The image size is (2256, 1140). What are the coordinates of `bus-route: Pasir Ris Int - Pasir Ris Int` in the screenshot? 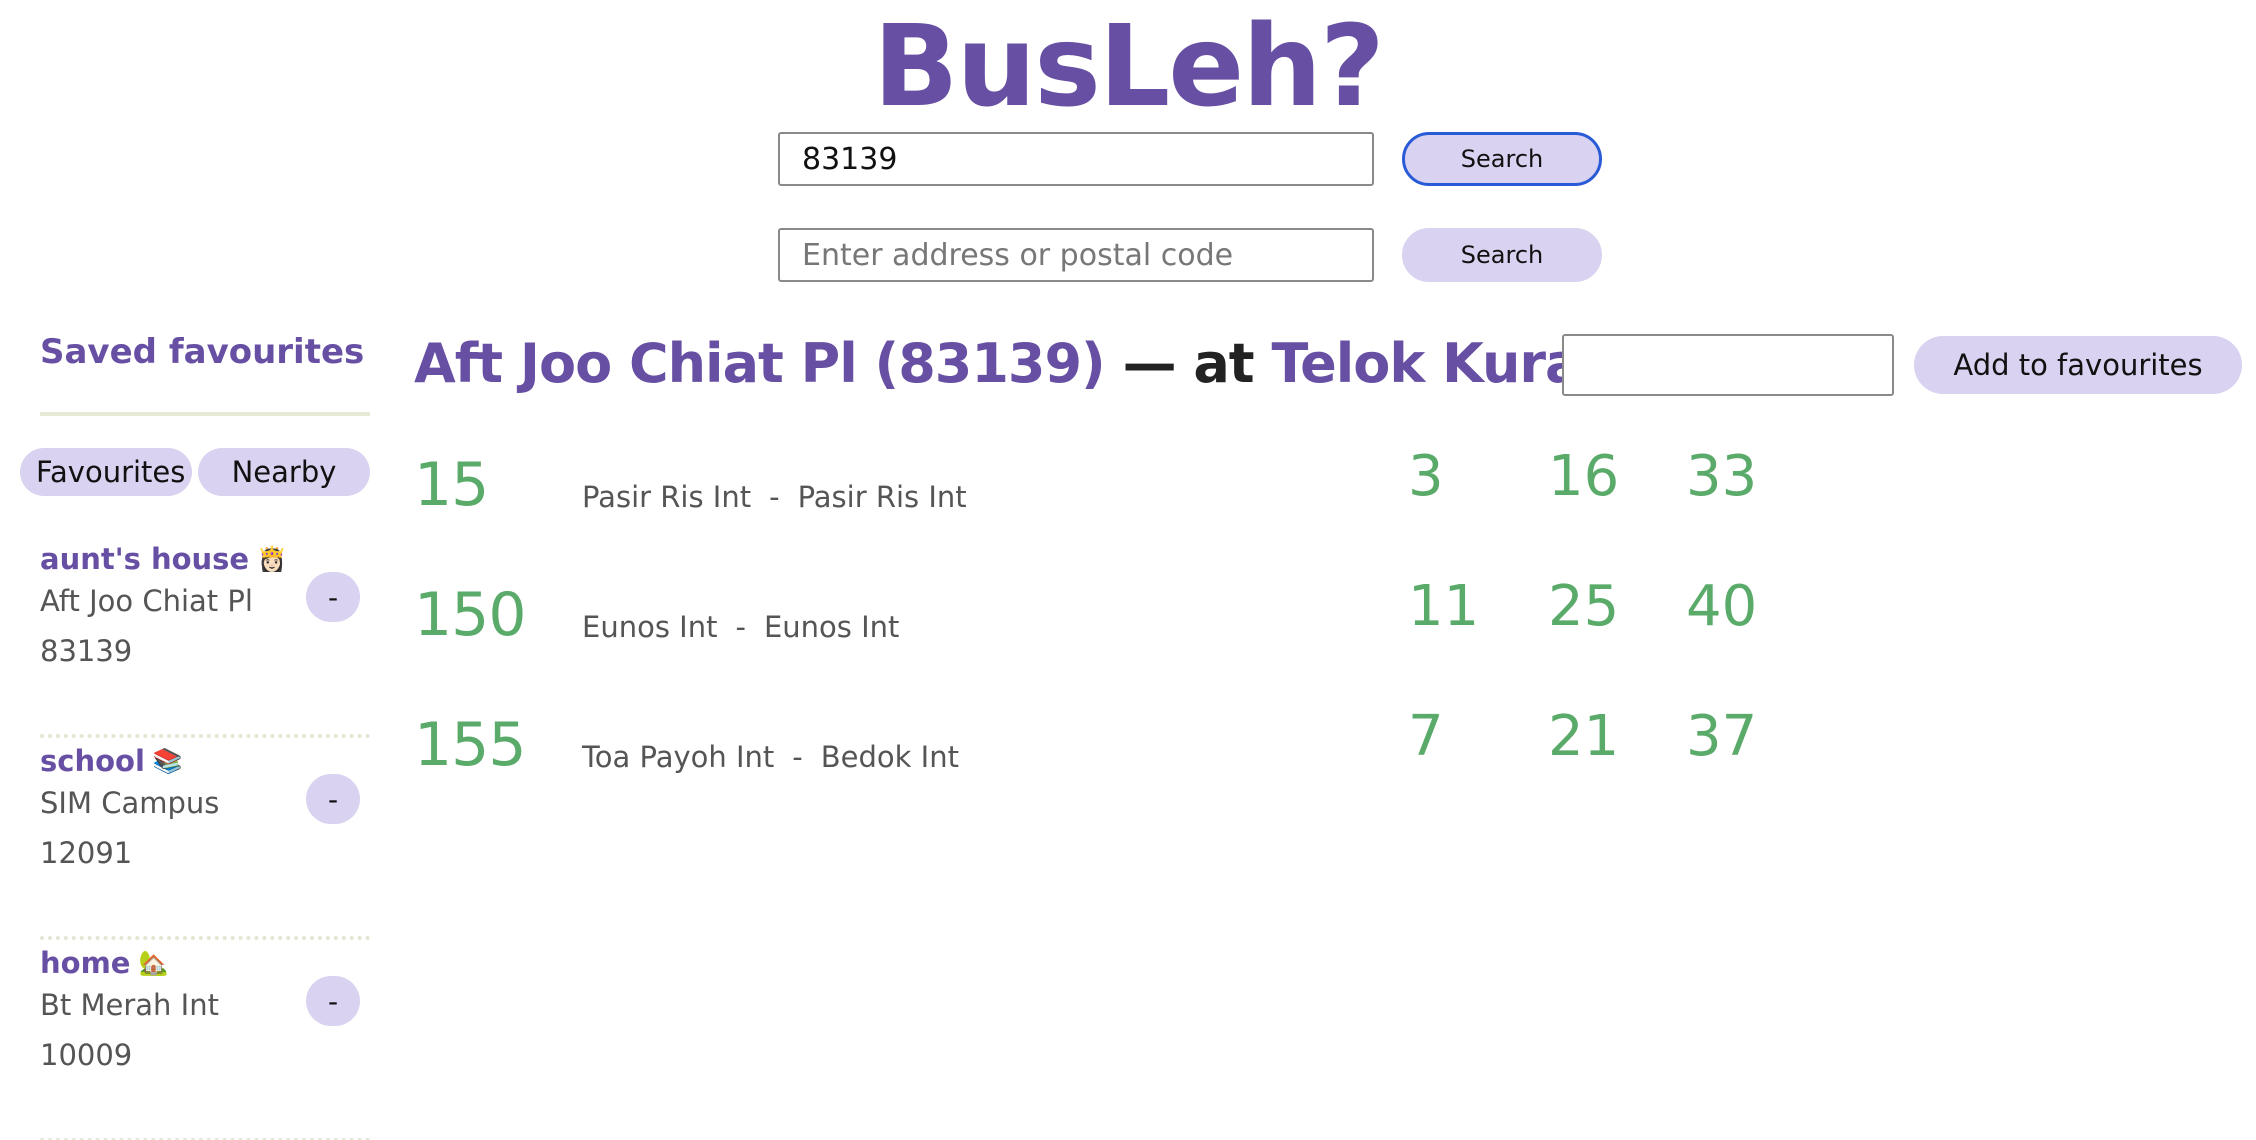 It's located at (774, 497).